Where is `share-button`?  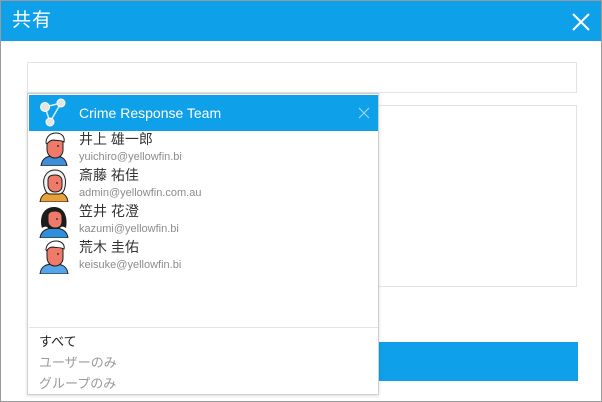
share-button is located at coordinates (477, 361).